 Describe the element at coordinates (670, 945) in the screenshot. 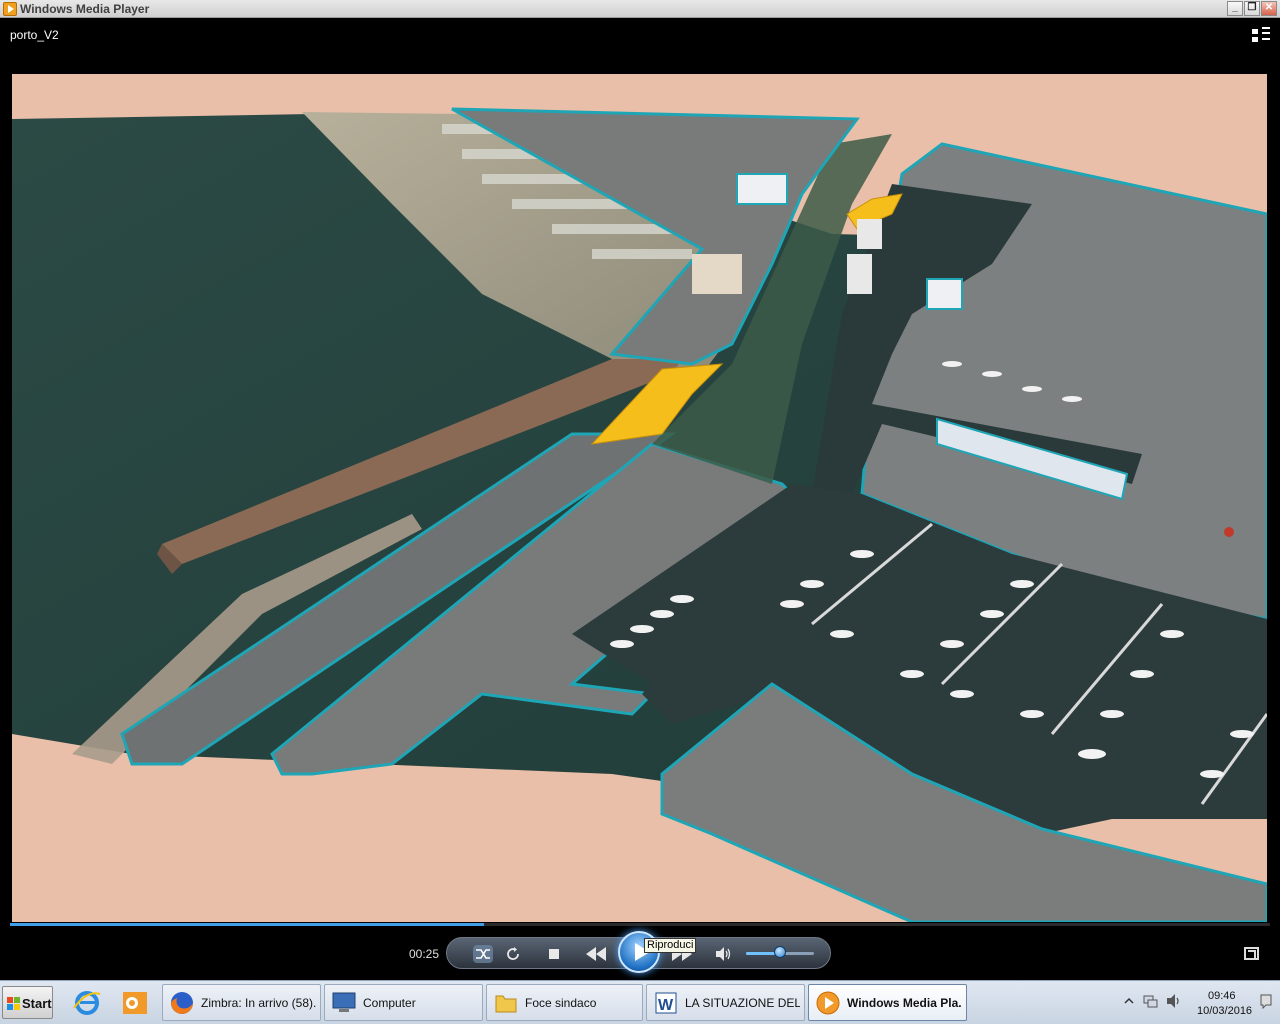

I see `play-tooltip: Riproduci` at that location.